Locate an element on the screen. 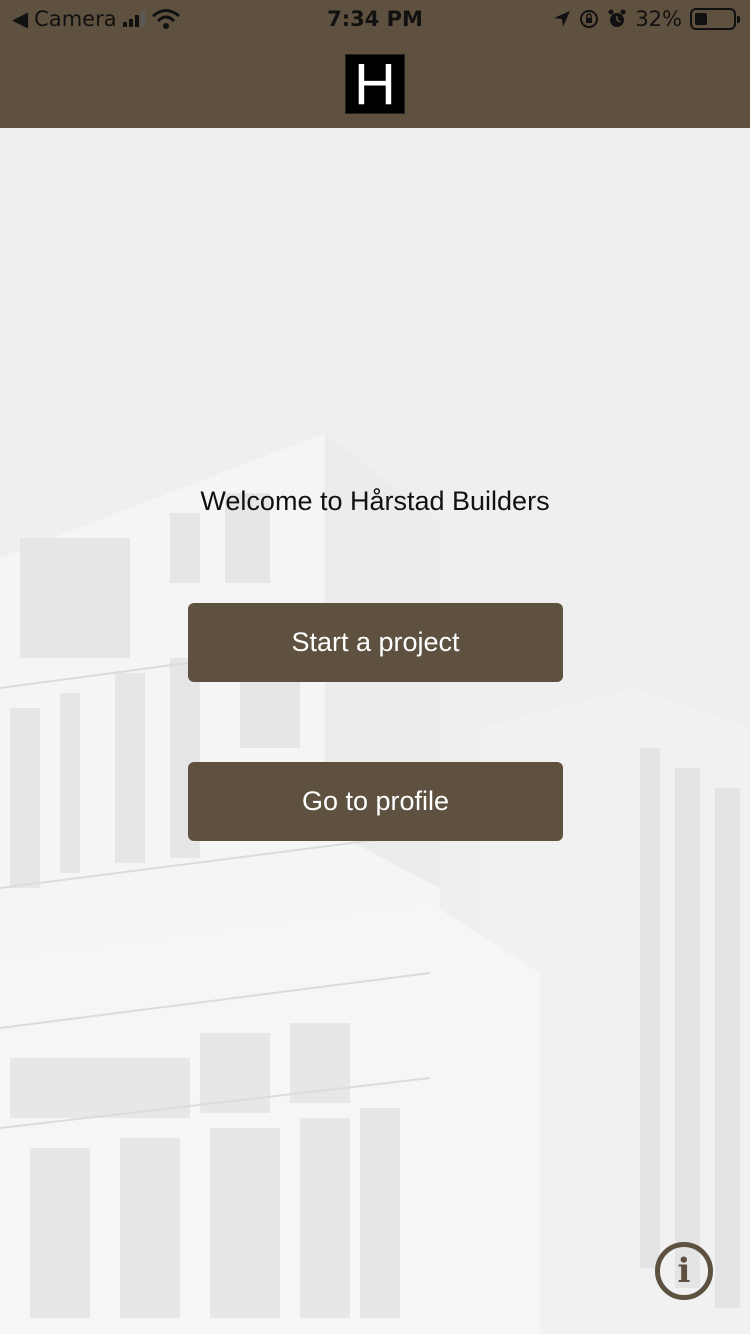 This screenshot has width=750, height=1334. status-bar: ◀ Camera 7:34 PM 32% is located at coordinates (375, 20).